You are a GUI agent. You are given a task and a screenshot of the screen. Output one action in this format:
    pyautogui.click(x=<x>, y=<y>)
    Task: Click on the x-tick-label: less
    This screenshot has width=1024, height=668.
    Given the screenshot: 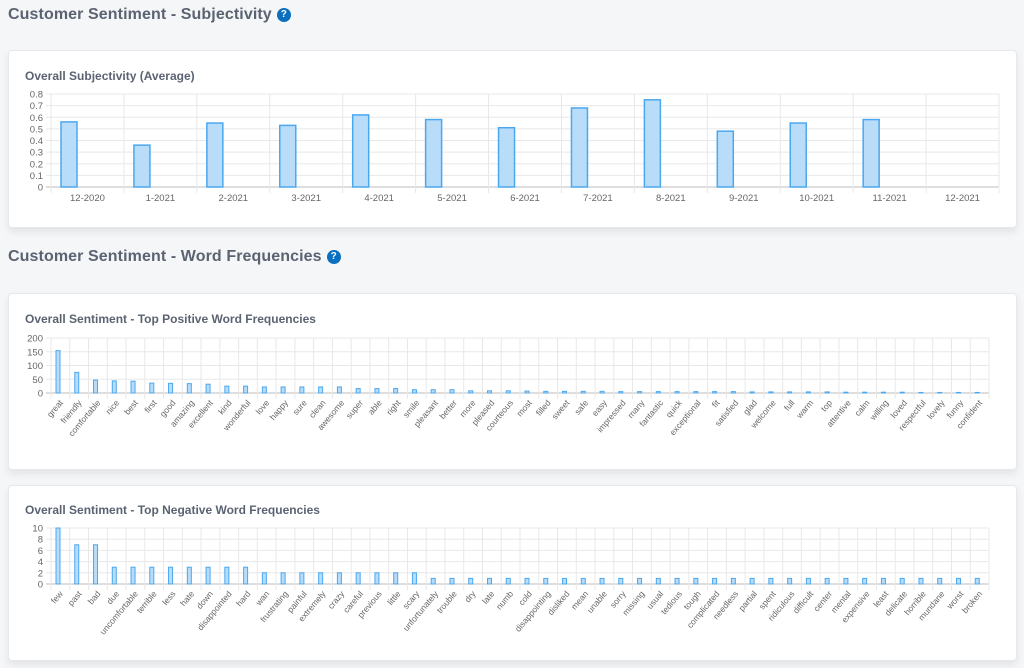 What is the action you would take?
    pyautogui.click(x=168, y=598)
    